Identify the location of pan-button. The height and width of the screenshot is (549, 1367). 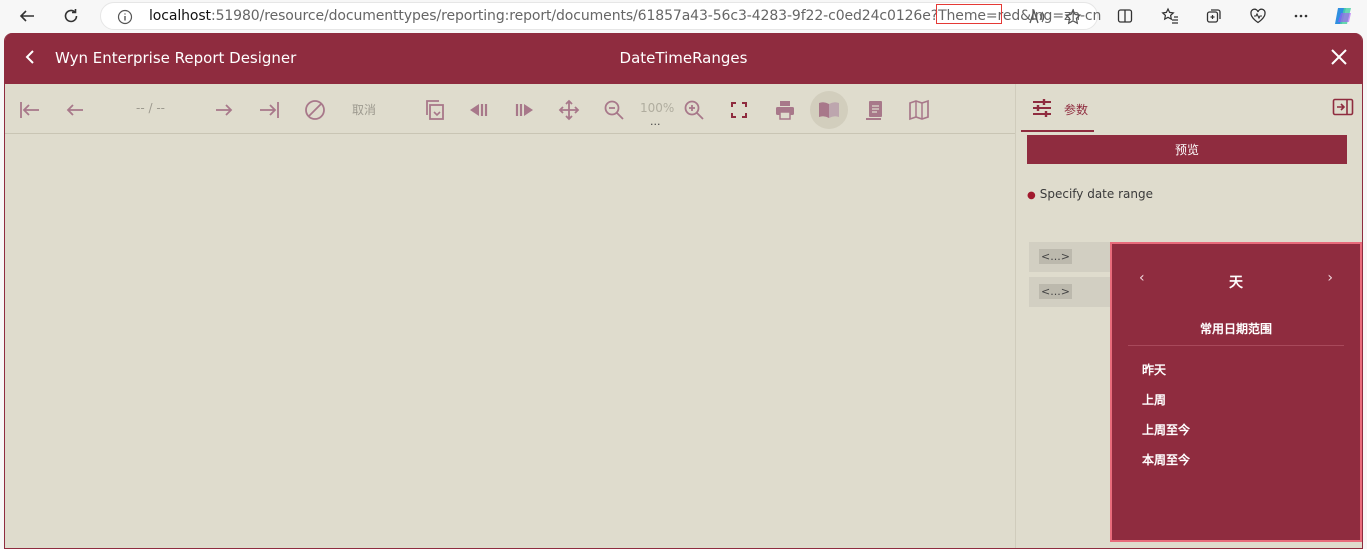
(569, 110).